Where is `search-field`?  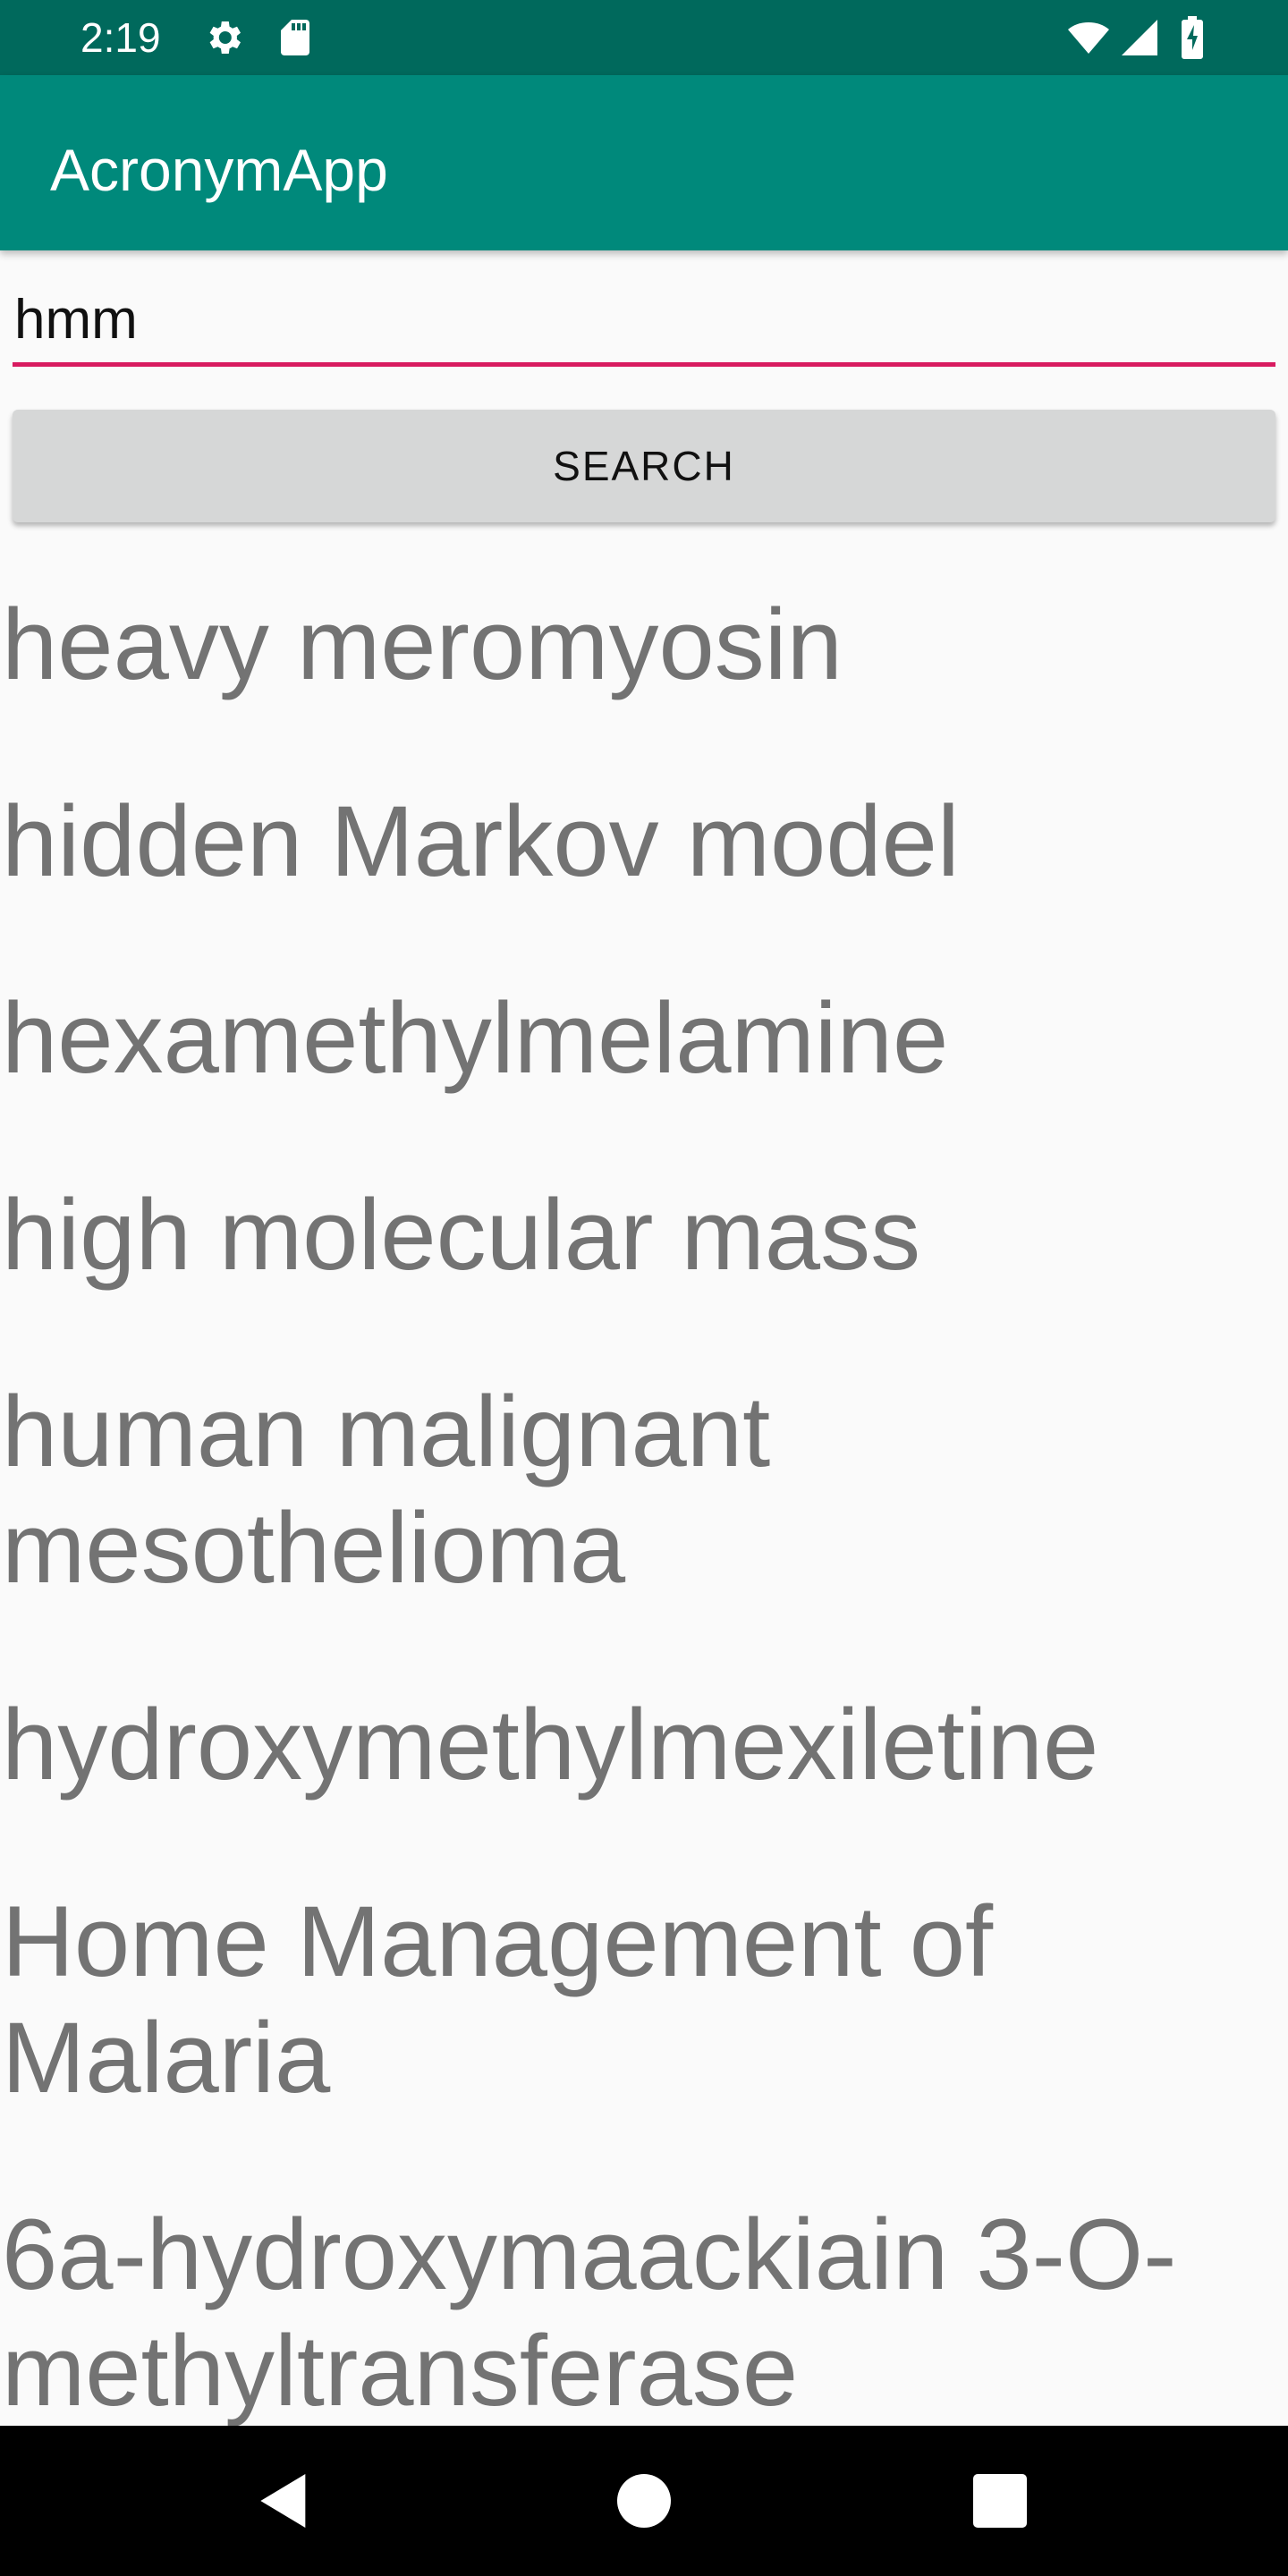
search-field is located at coordinates (644, 324).